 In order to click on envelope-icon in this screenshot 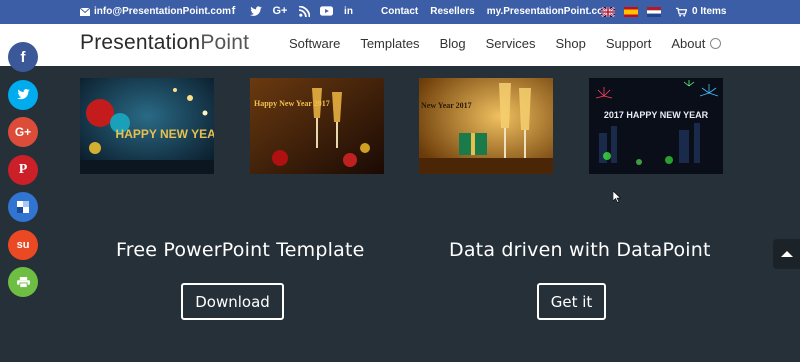, I will do `click(85, 11)`.